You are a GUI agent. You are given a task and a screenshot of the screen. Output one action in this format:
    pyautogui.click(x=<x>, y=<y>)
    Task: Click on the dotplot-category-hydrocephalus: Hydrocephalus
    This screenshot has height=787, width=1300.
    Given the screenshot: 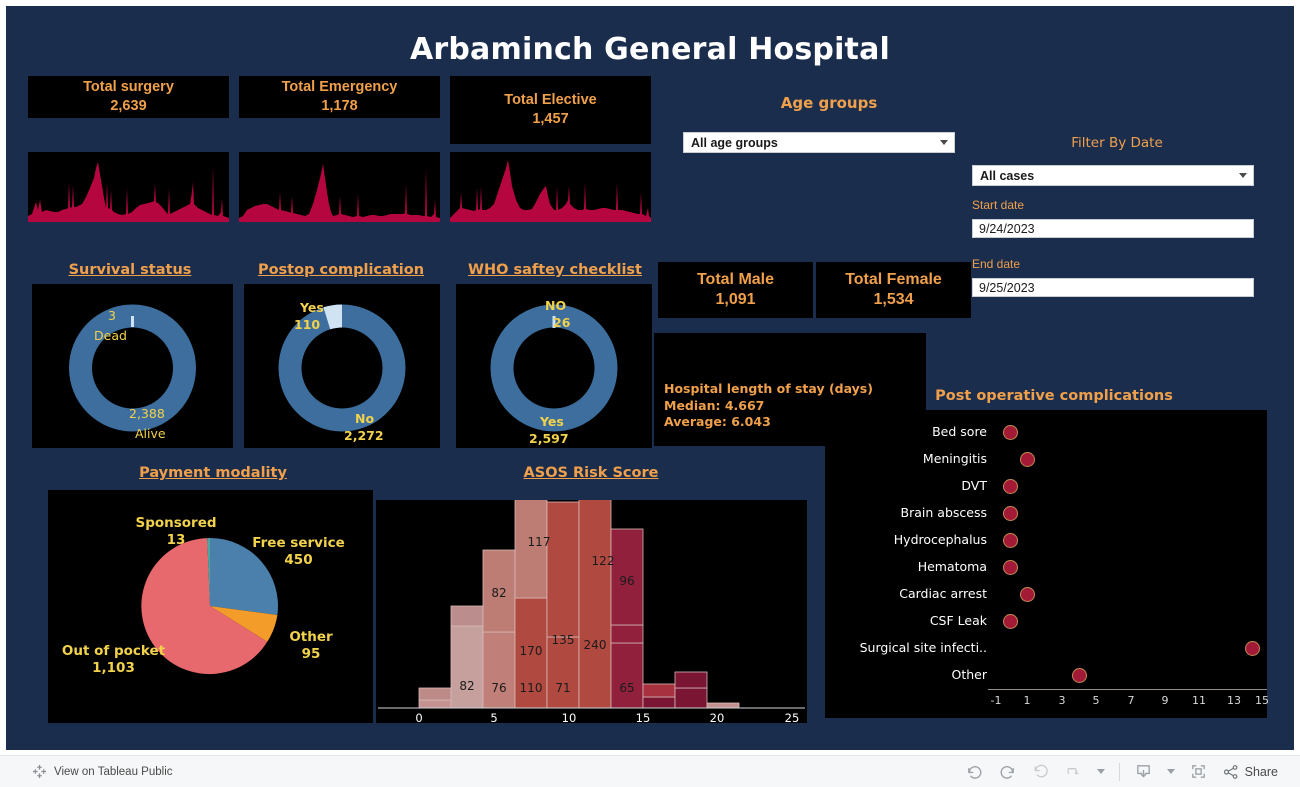 What is the action you would take?
    pyautogui.click(x=940, y=539)
    